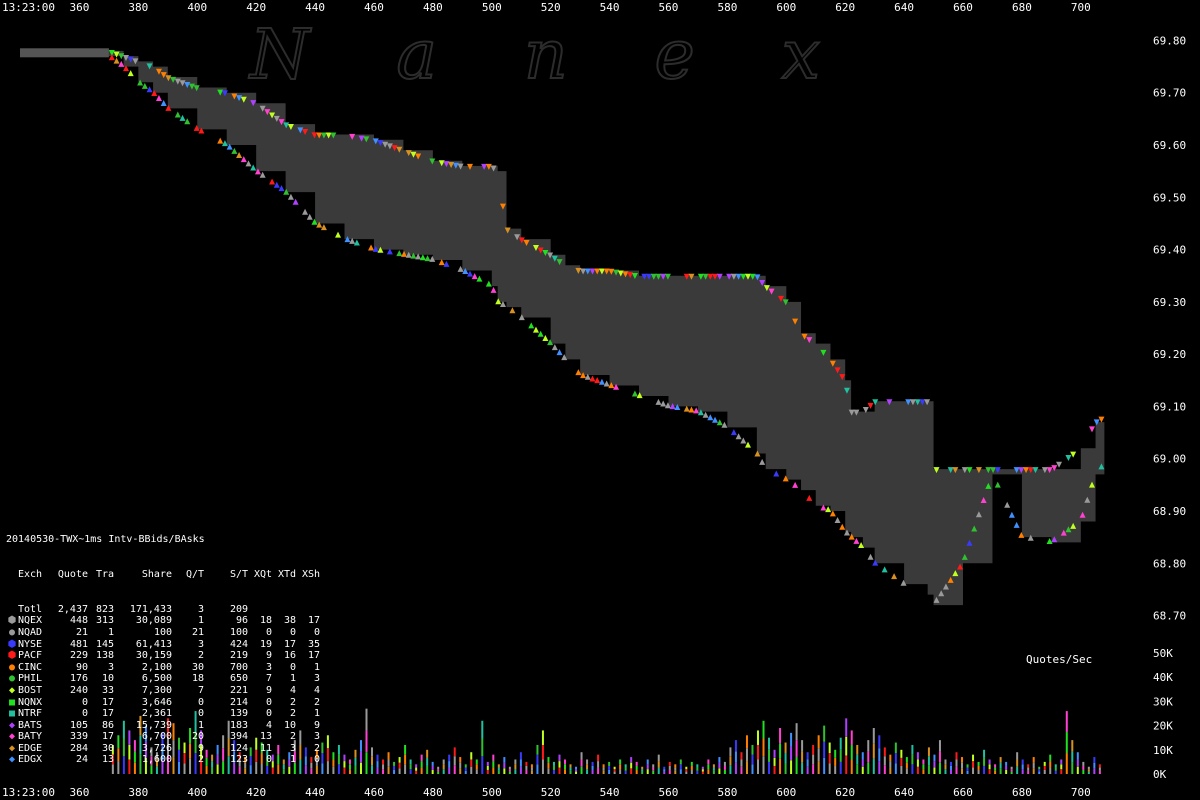  I want to click on x-tick-top-5: 460, so click(374, 7).